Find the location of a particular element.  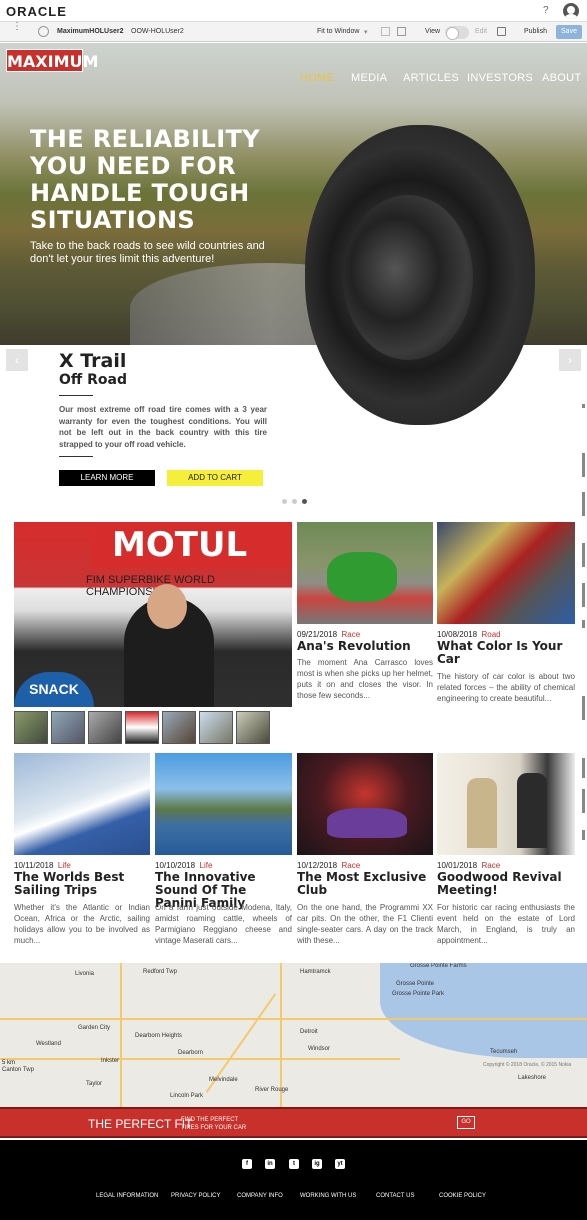

sponsor-sign: SNACK DATA is located at coordinates (54, 689).